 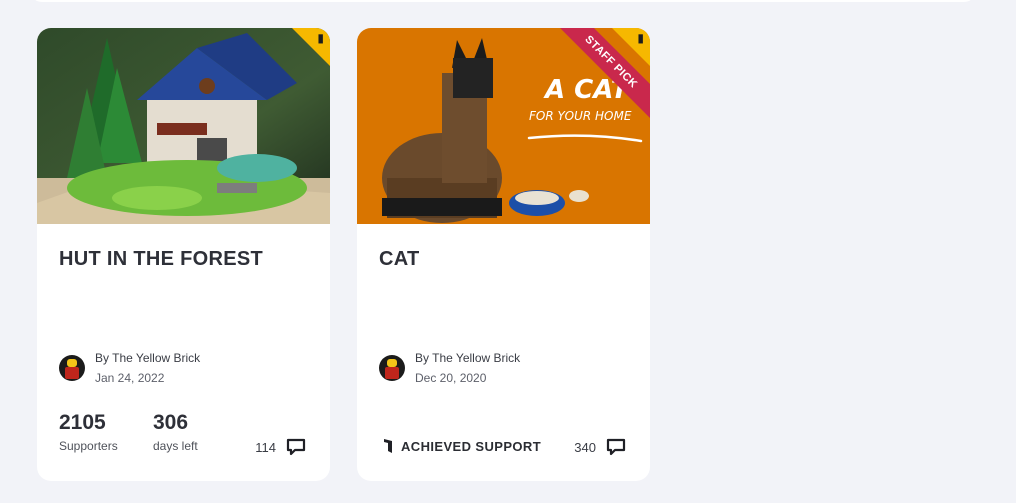 I want to click on achieved-support-status: ACHIEVED SUPPORT, so click(x=462, y=446).